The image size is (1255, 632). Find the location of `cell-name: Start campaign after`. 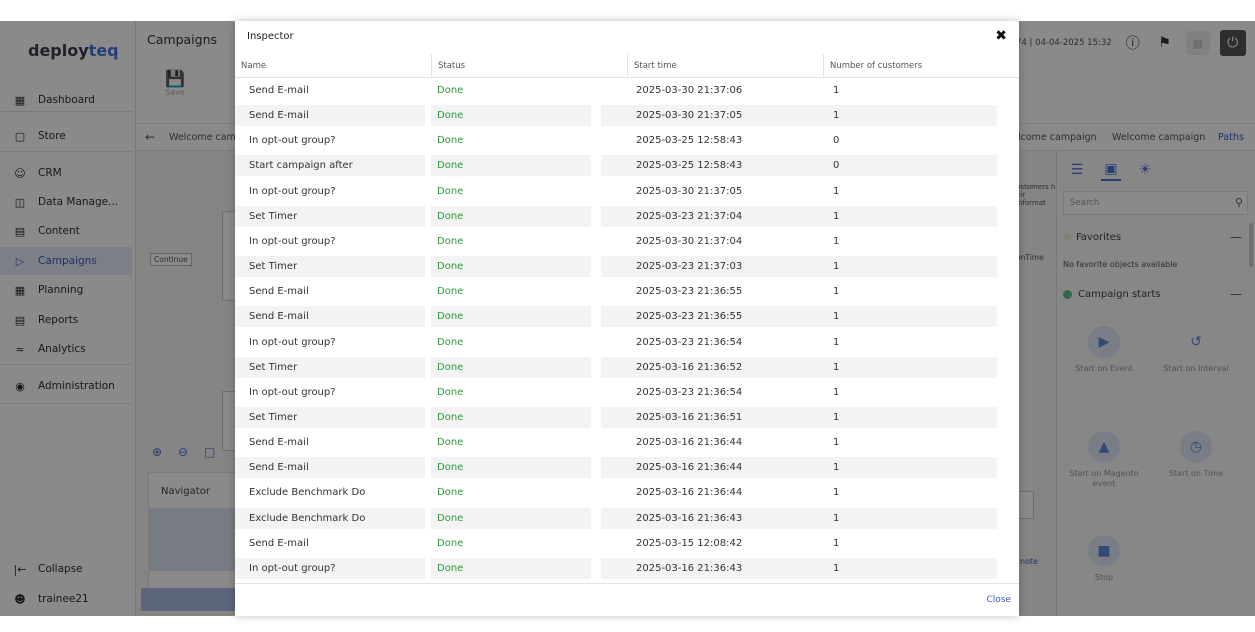

cell-name: Start campaign after is located at coordinates (330, 166).